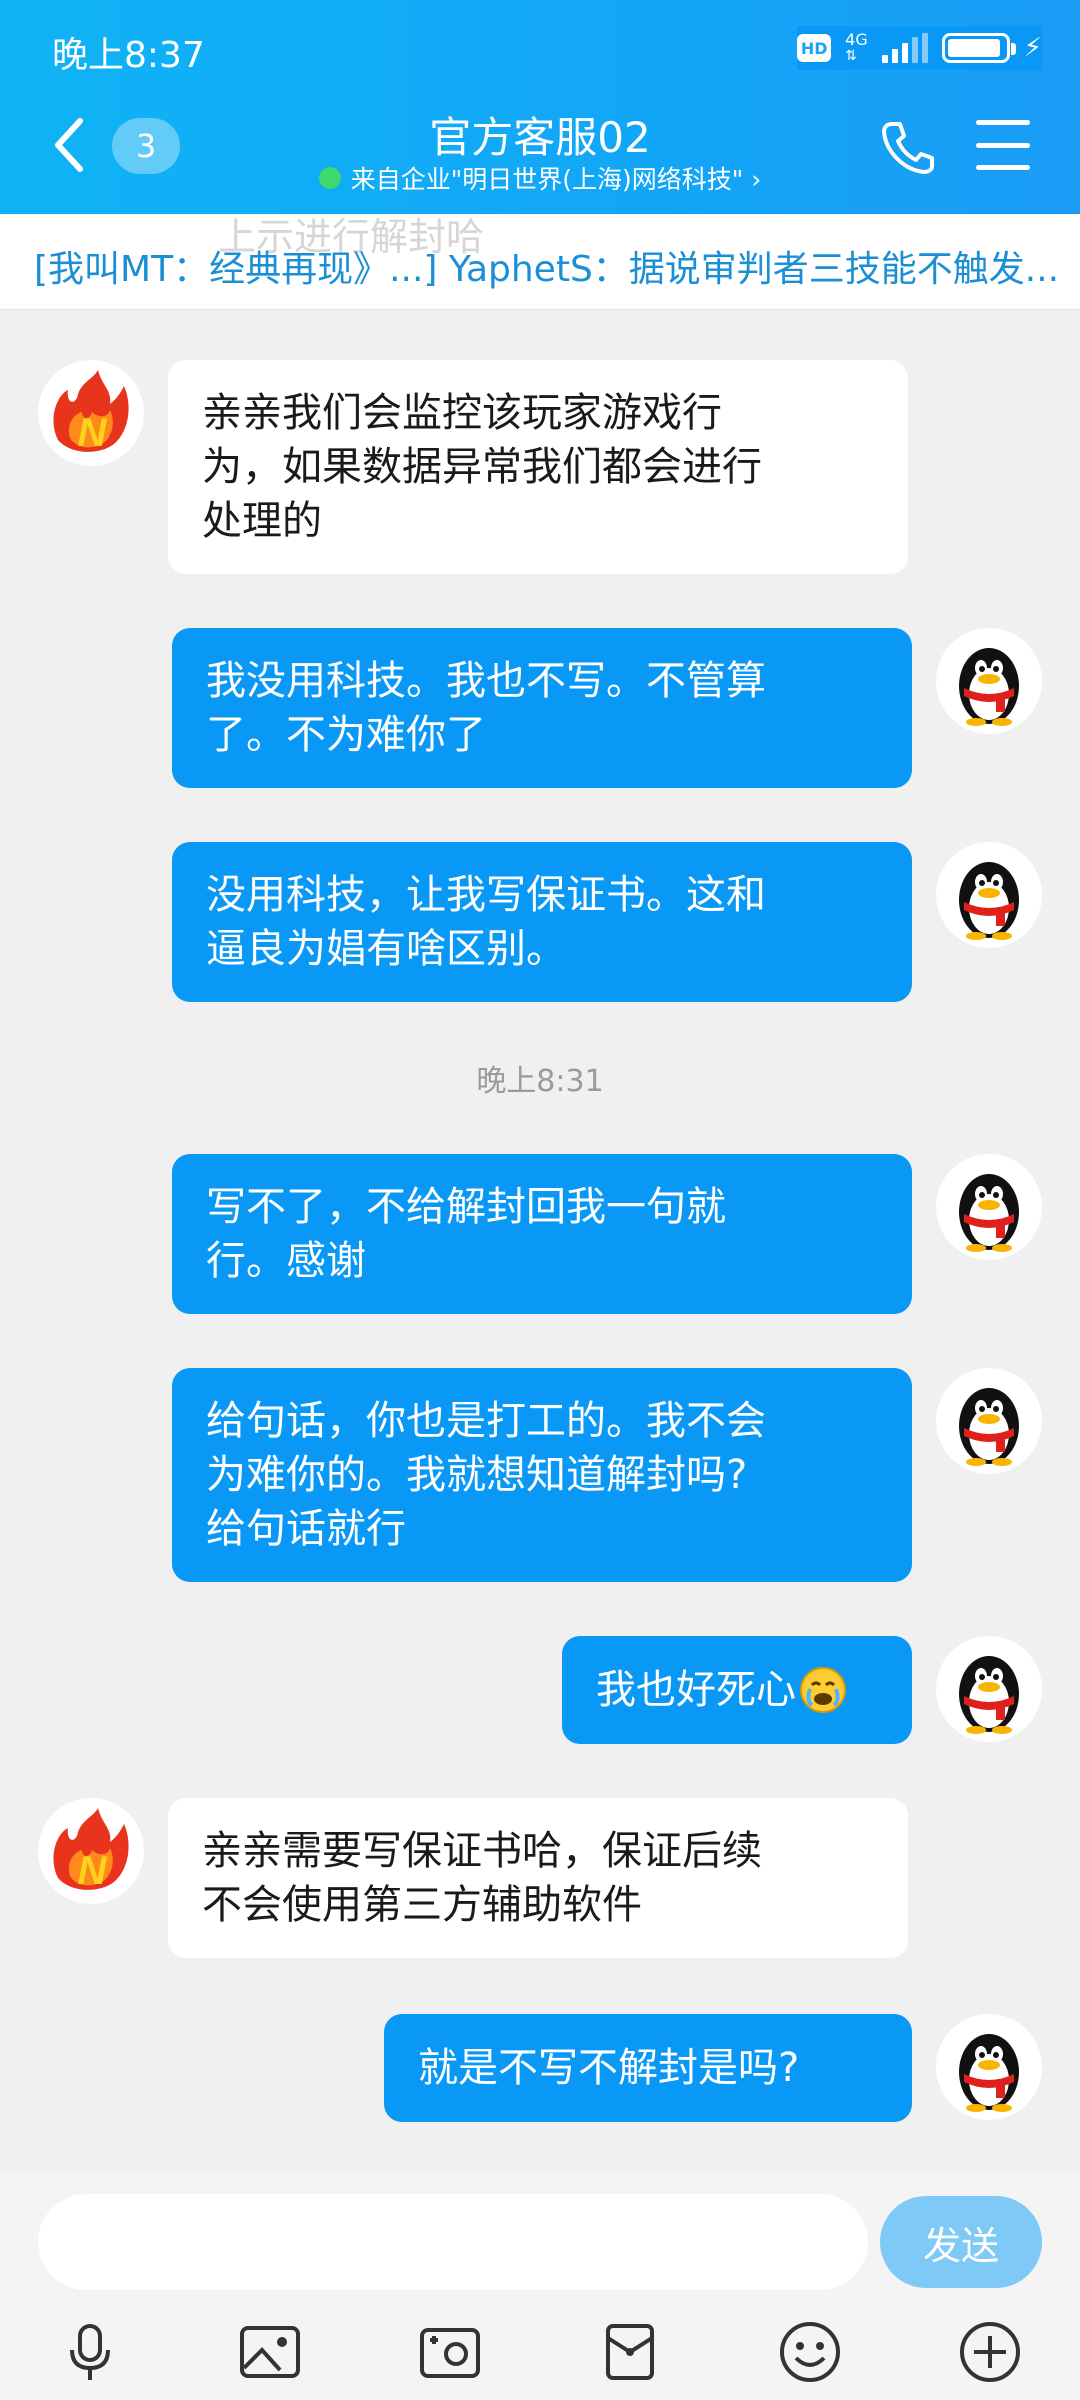 The width and height of the screenshot is (1080, 2400). Describe the element at coordinates (961, 2242) in the screenshot. I see `send-button: 发送` at that location.